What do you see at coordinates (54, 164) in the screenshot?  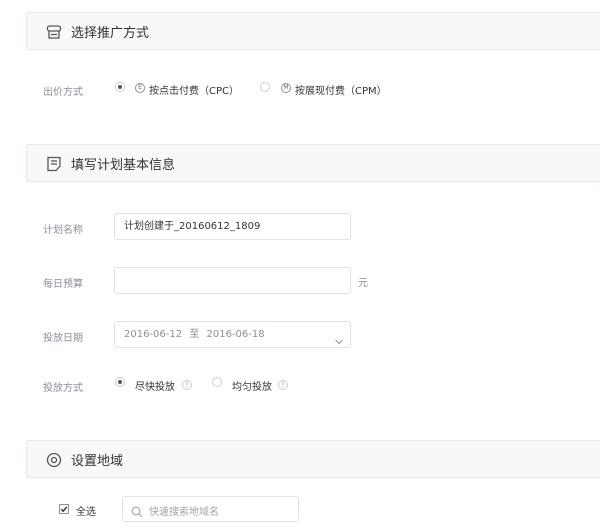 I see `document-icon` at bounding box center [54, 164].